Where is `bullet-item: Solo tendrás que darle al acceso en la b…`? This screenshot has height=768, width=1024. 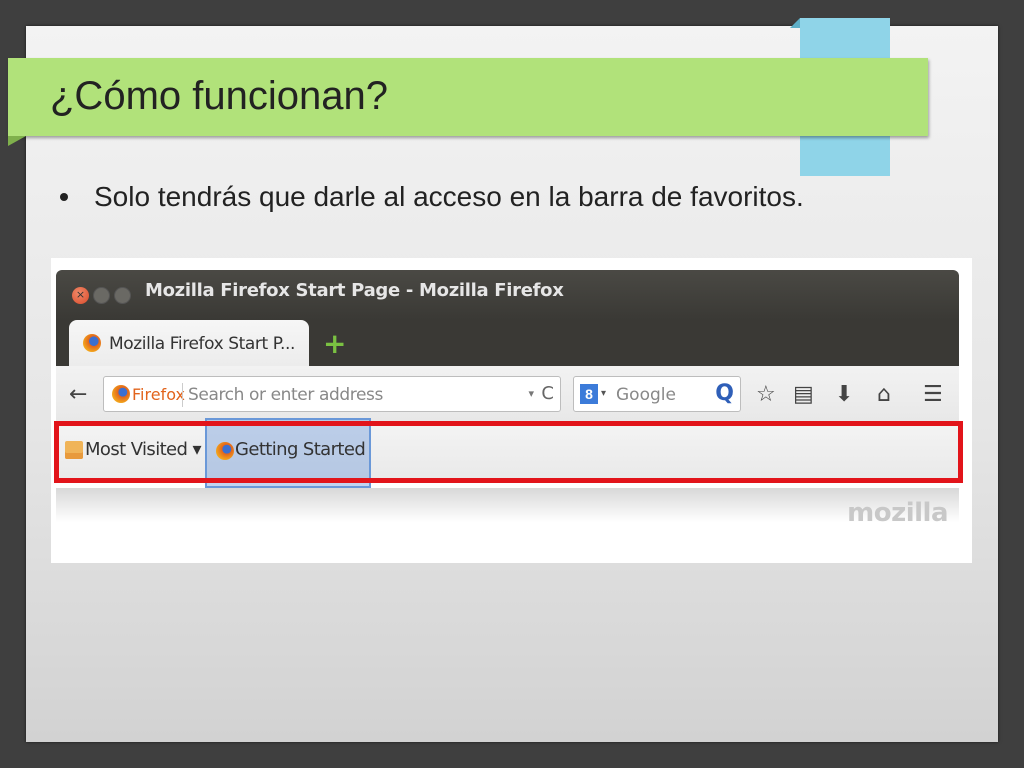 bullet-item: Solo tendrás que darle al acceso en la b… is located at coordinates (432, 197).